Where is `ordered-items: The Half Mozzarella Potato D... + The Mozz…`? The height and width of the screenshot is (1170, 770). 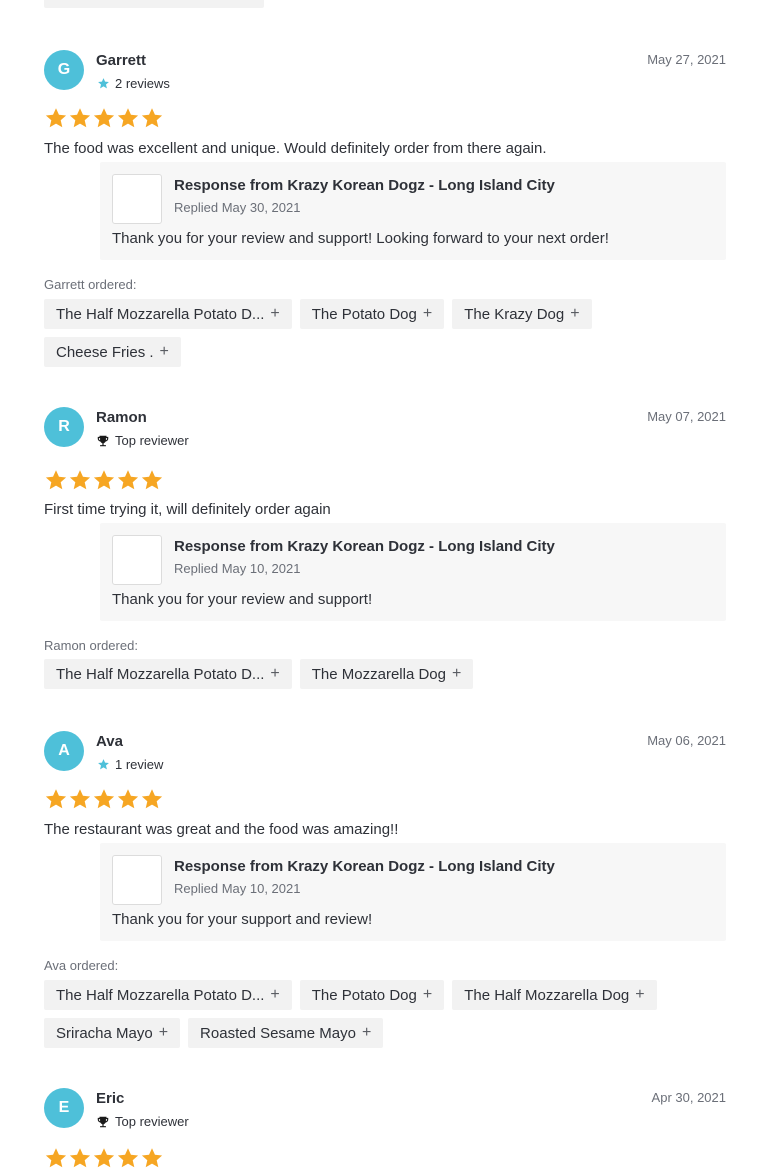
ordered-items: The Half Mozzarella Potato D... + The Mozz… is located at coordinates (385, 674).